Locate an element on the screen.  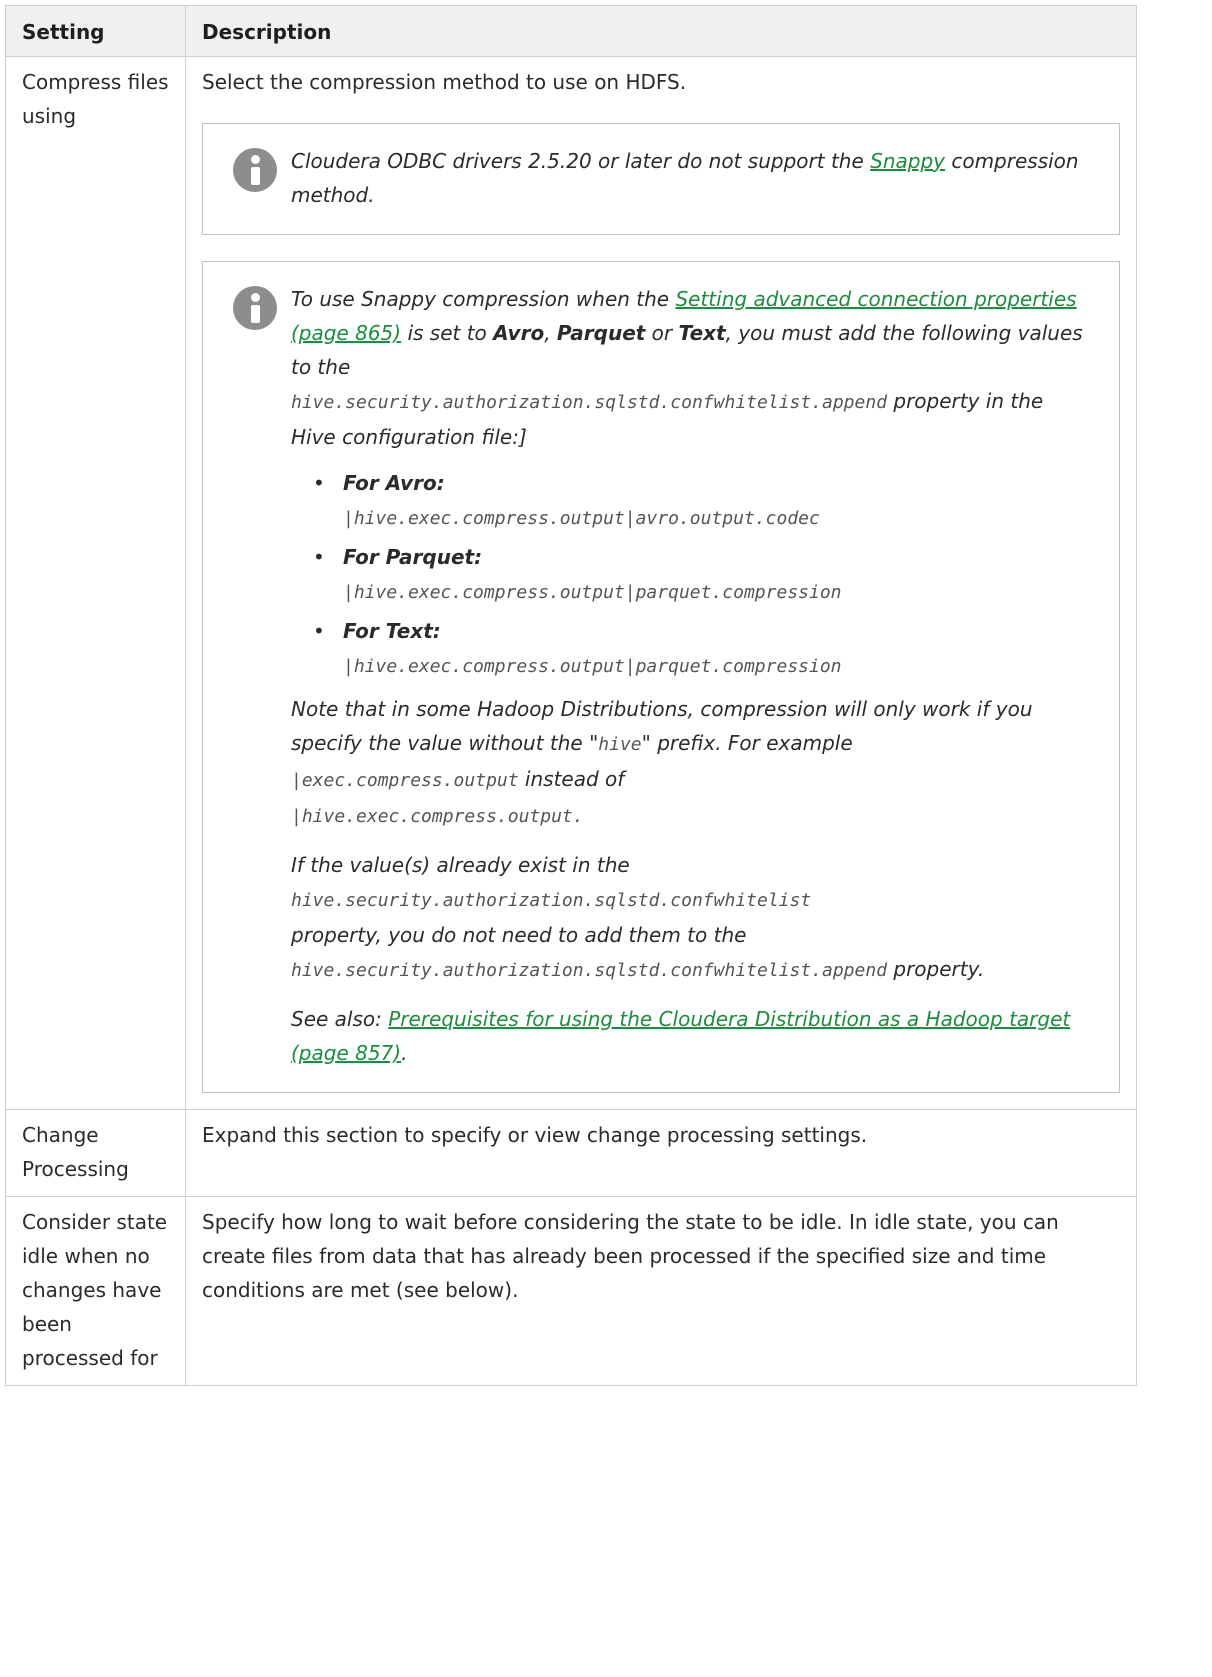
setting-name: Change Processing is located at coordinates (95, 1153).